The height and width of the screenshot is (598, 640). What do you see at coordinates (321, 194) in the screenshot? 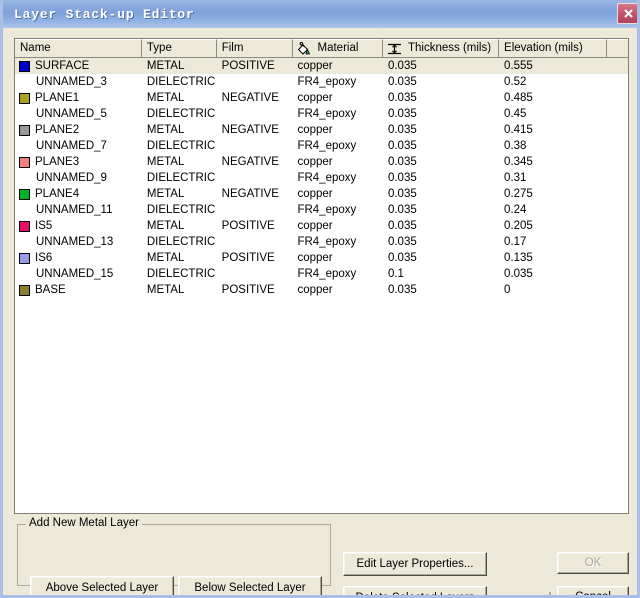
I see `table-row: PLANE4 METAL NEGATIVE copper 0.035 0.275` at bounding box center [321, 194].